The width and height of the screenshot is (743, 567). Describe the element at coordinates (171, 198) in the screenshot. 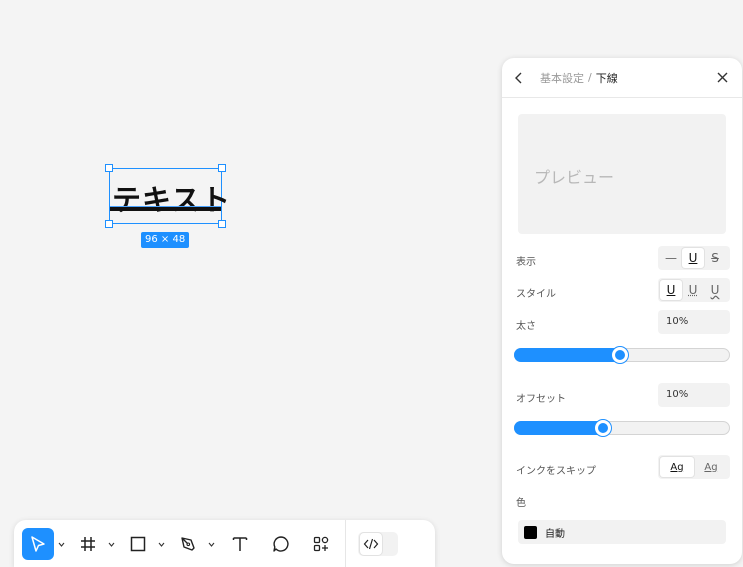

I see `canvas-text: テキスト` at that location.